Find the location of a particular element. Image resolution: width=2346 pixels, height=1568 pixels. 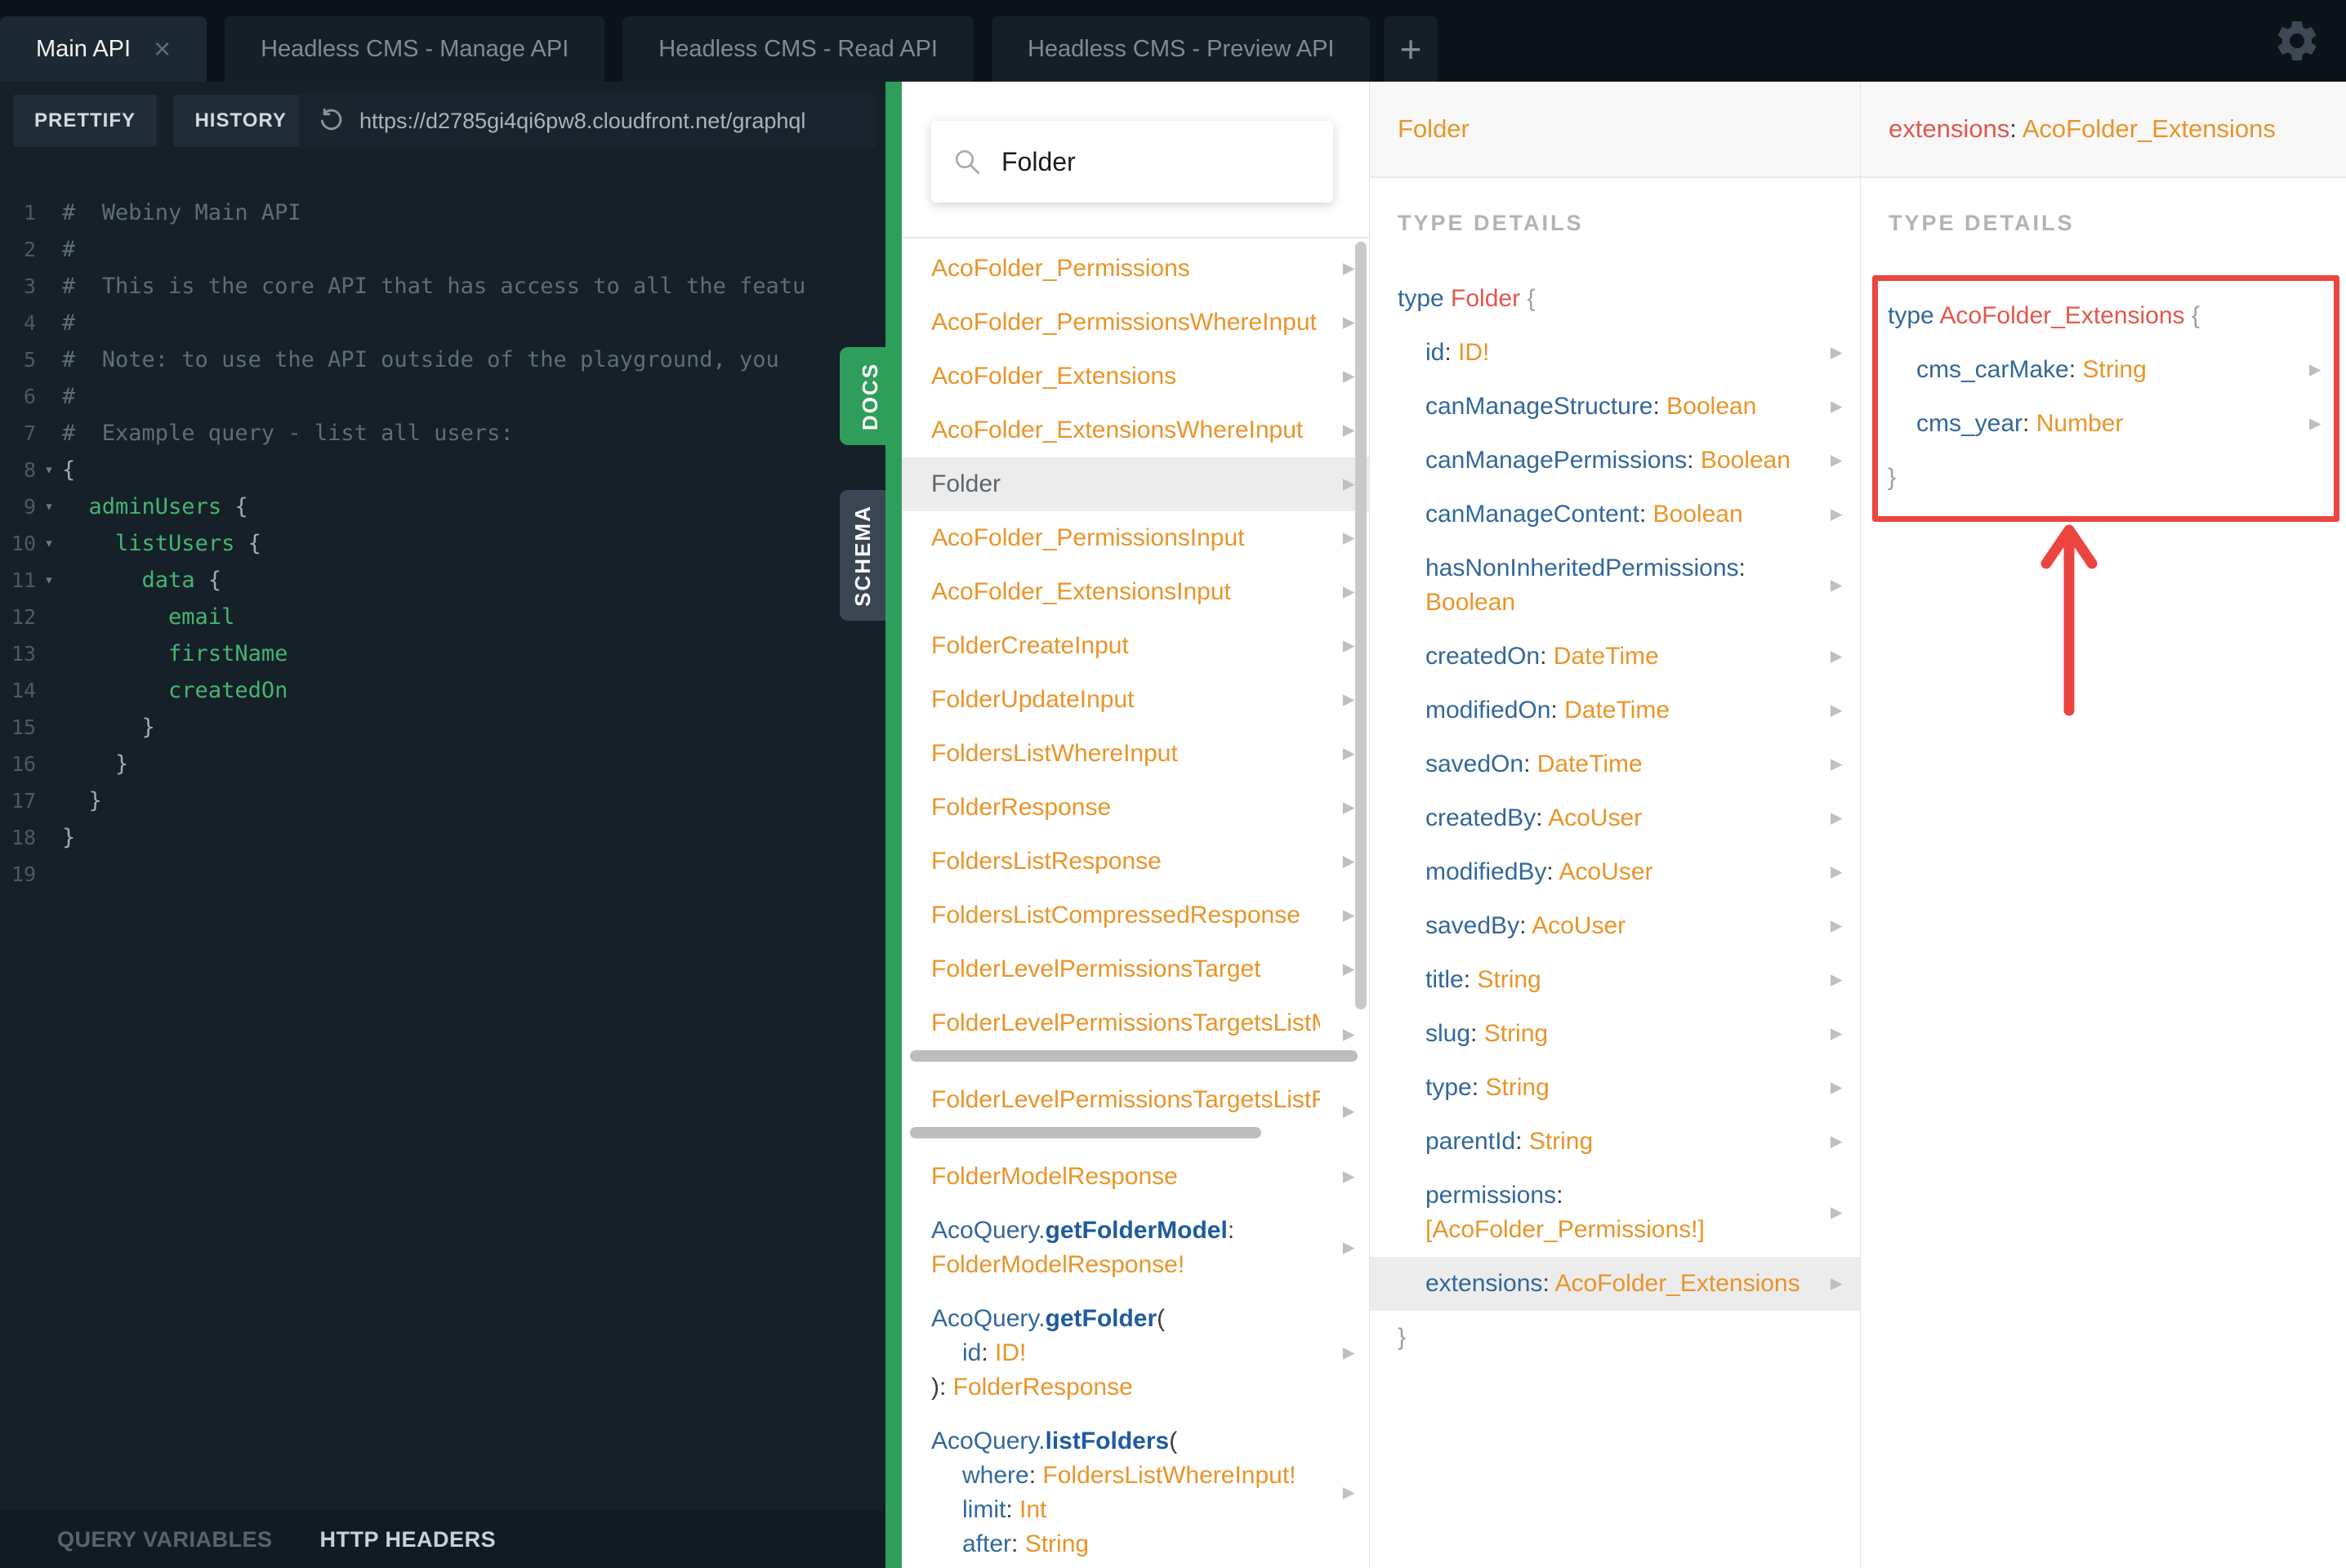

prettify-button: PRETTIFY is located at coordinates (85, 121).